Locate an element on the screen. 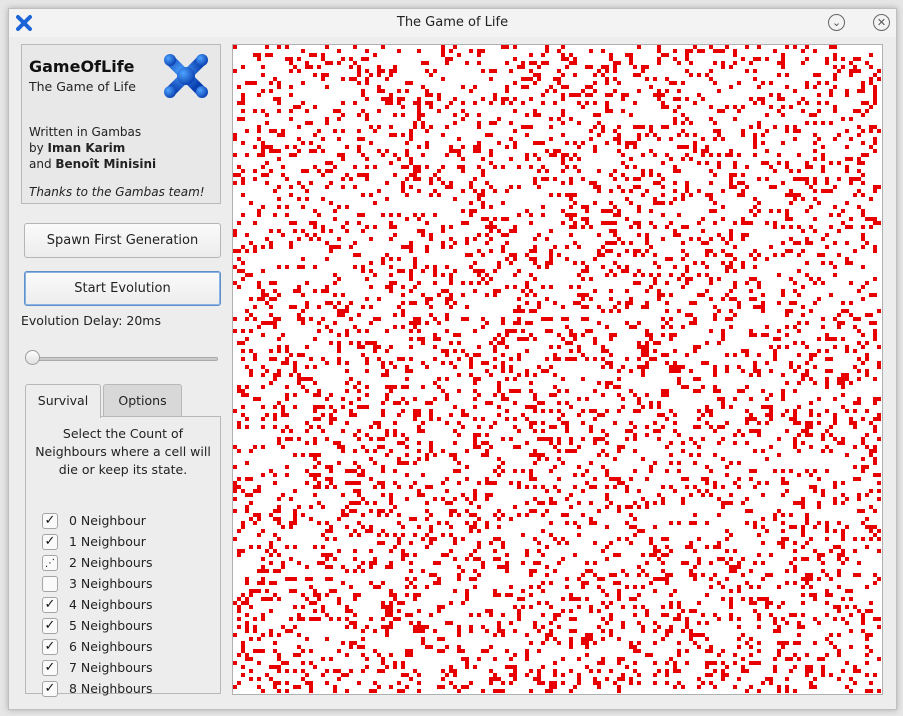 This screenshot has width=903, height=716. app-subtitle: The Game of Life is located at coordinates (82, 86).